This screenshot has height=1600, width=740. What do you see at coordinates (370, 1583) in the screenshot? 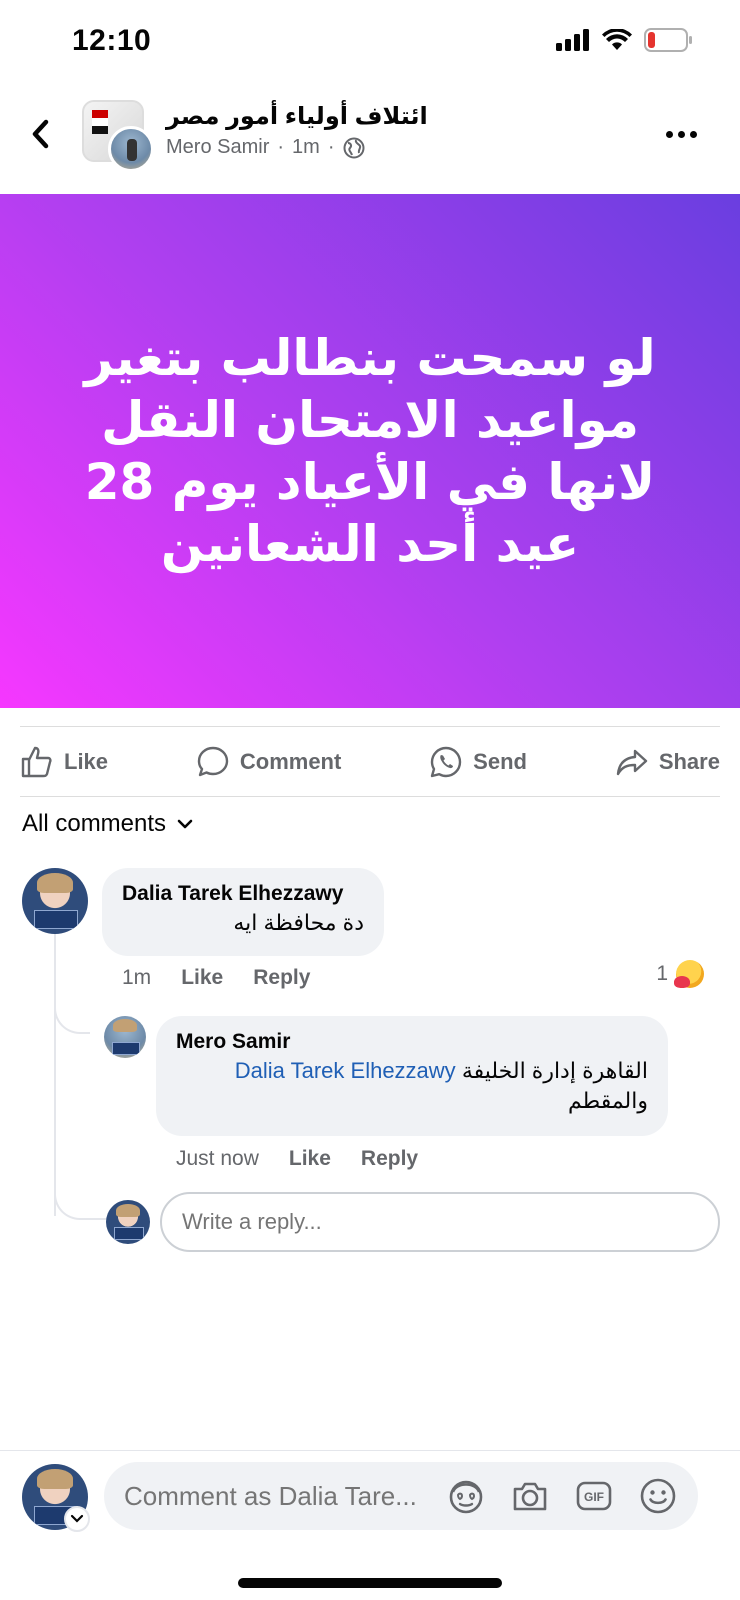
I see `home-indicator` at bounding box center [370, 1583].